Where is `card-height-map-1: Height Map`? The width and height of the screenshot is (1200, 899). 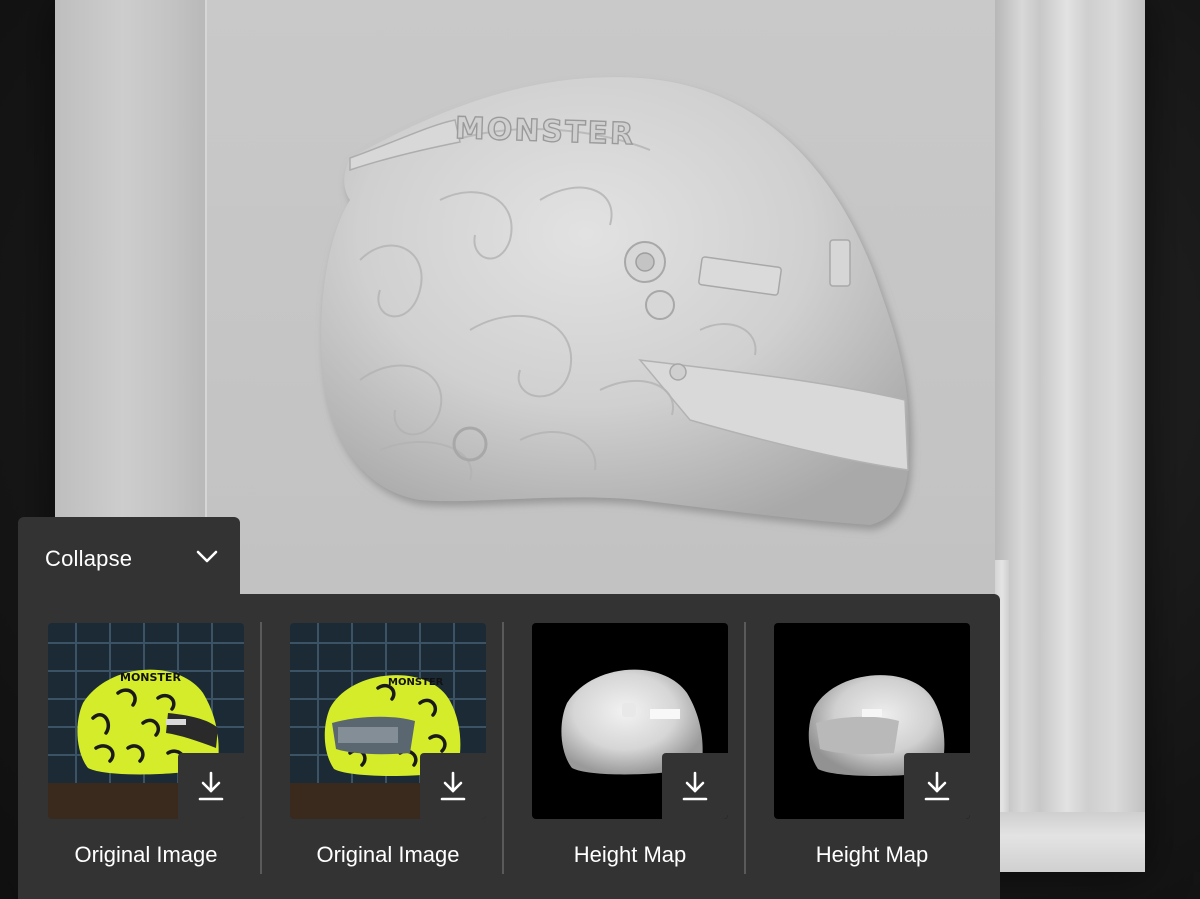
card-height-map-1: Height Map is located at coordinates (623, 746).